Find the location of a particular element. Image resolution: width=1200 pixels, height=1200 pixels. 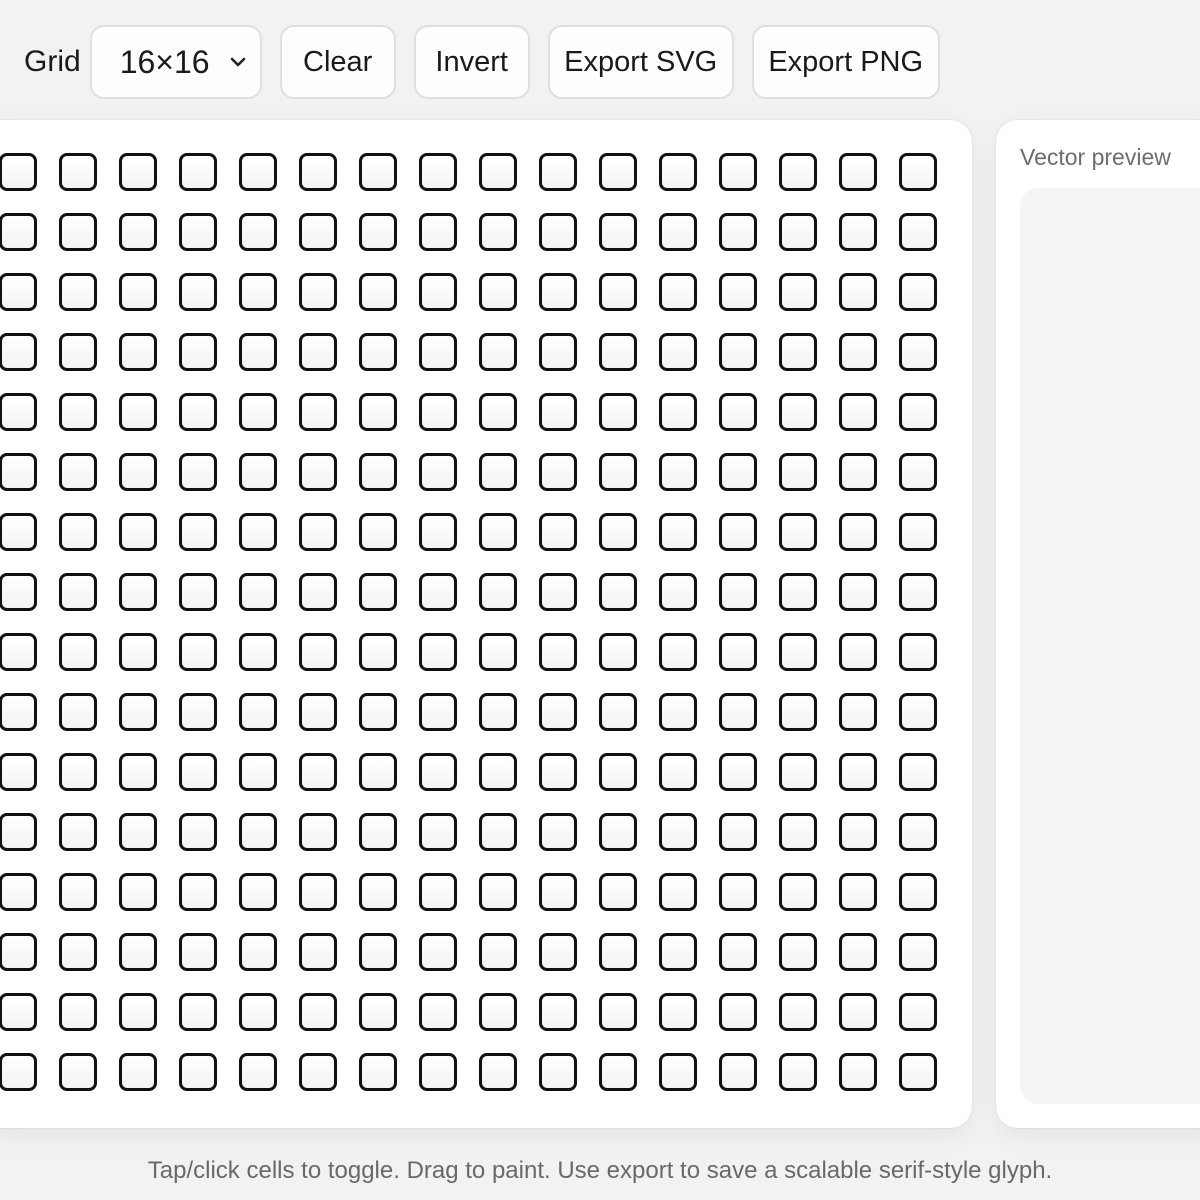

grid-size-select: 16×16 is located at coordinates (175, 62).